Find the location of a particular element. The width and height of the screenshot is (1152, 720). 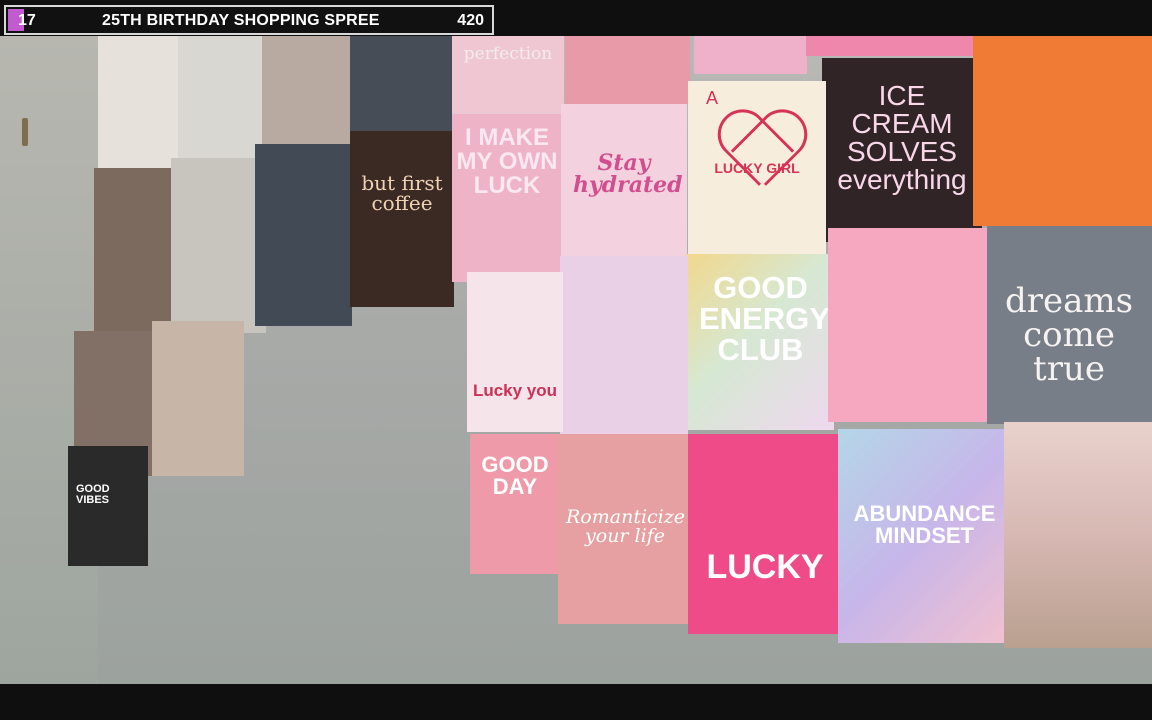

poster-ice-cream: ICE CREAM SOLVES everything is located at coordinates (902, 150).